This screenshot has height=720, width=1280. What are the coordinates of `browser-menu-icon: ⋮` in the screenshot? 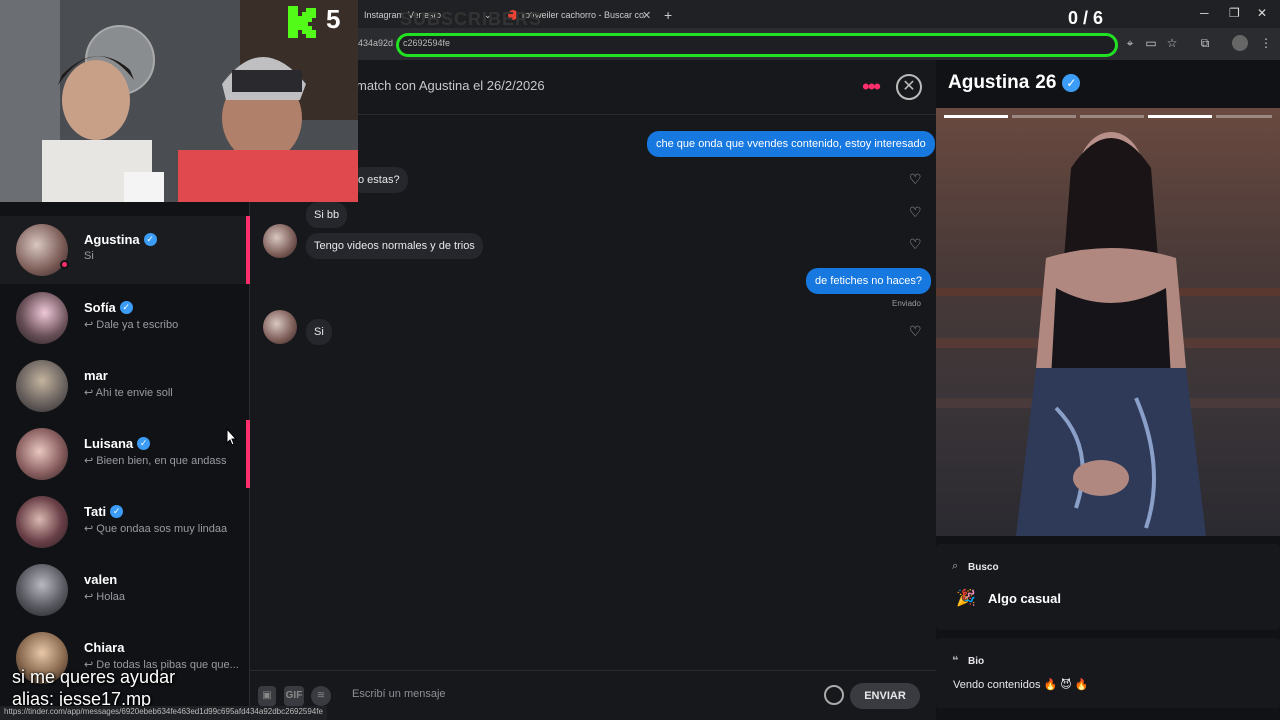 It's located at (1266, 43).